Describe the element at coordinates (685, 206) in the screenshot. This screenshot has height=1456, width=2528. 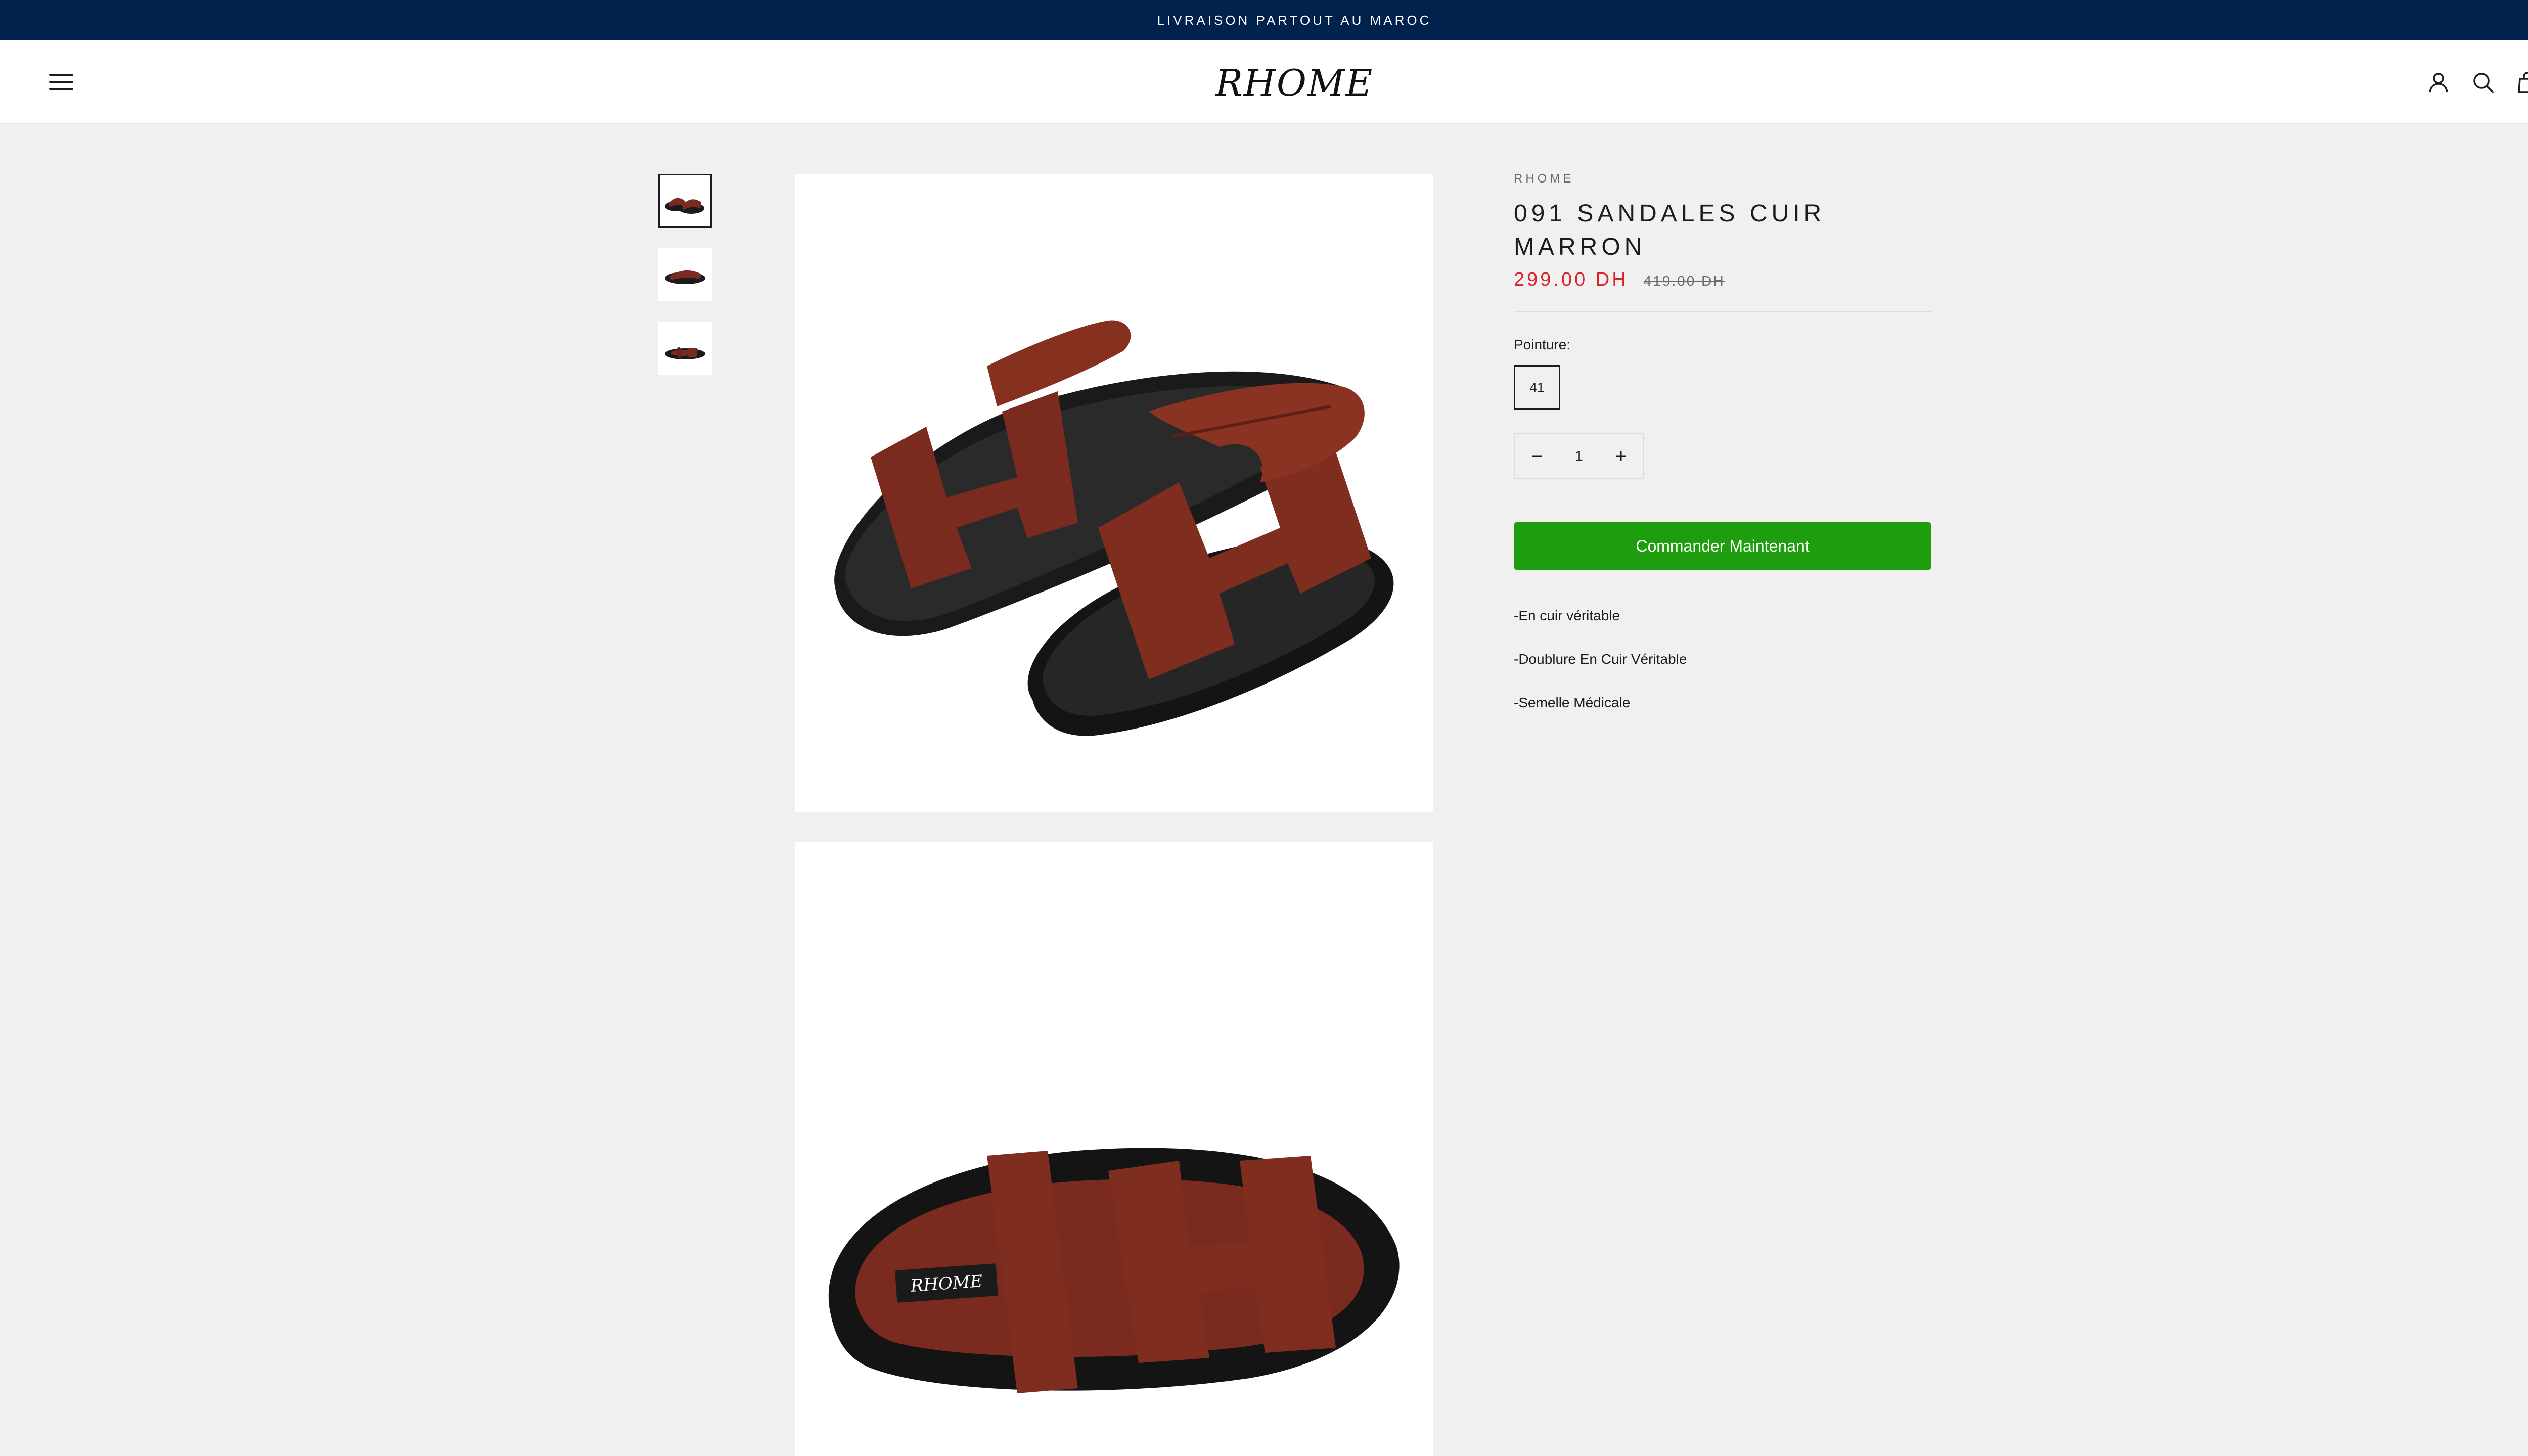
I see `sandal-pair-thumbnail` at that location.